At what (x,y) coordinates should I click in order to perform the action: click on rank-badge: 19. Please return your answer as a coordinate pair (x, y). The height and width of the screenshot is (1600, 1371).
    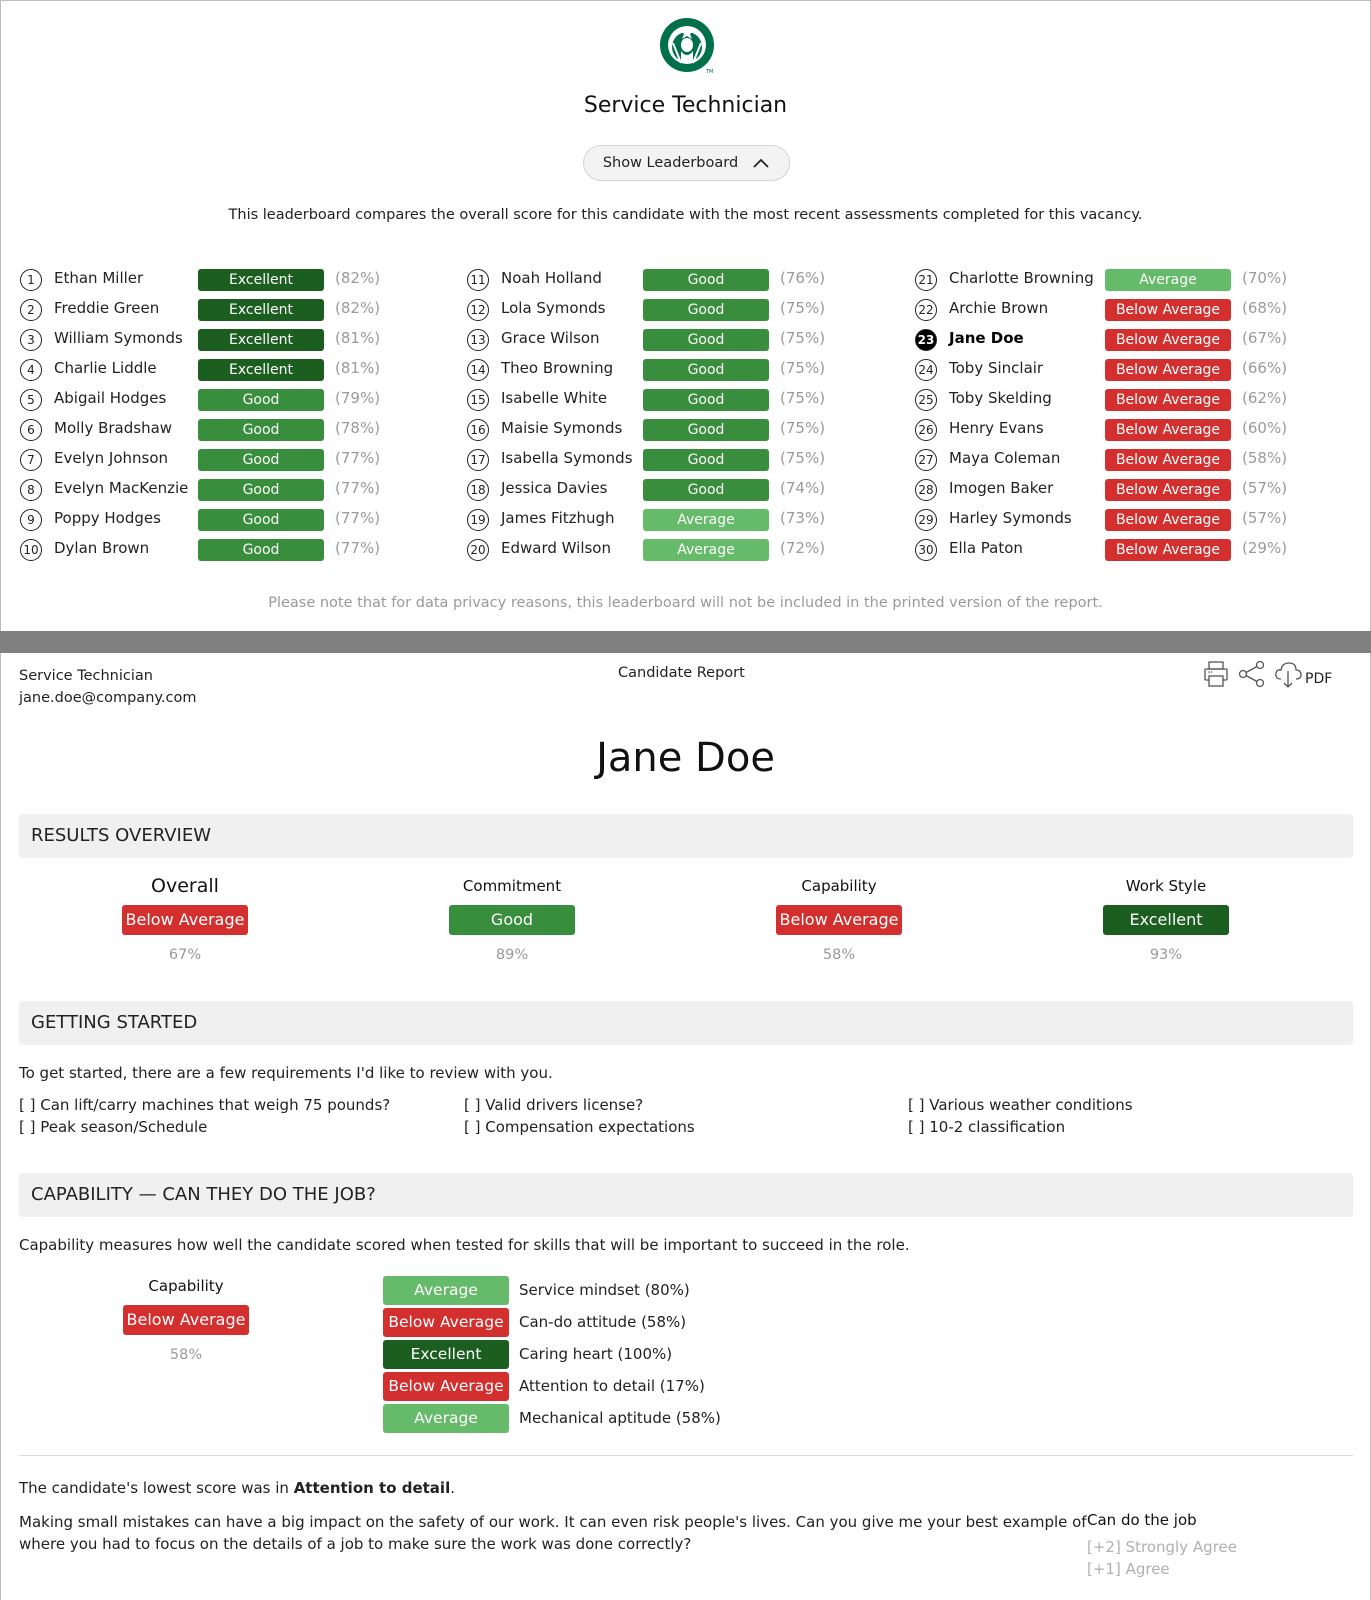
    Looking at the image, I should click on (478, 520).